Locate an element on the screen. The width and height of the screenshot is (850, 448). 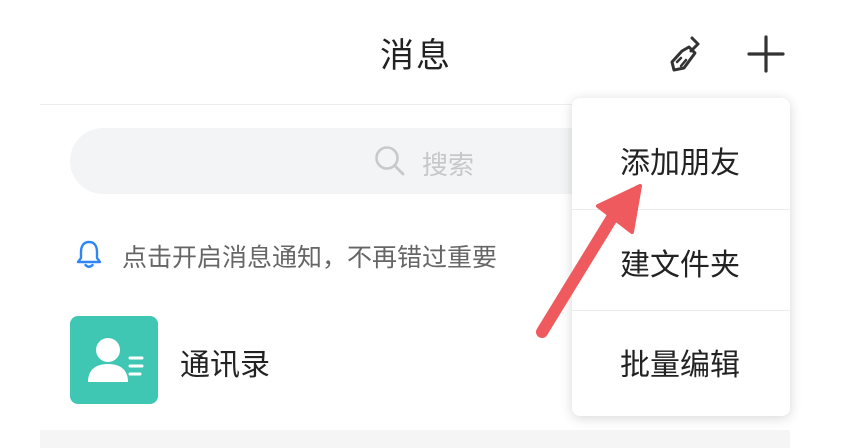
menu-caret is located at coordinates (764, 92).